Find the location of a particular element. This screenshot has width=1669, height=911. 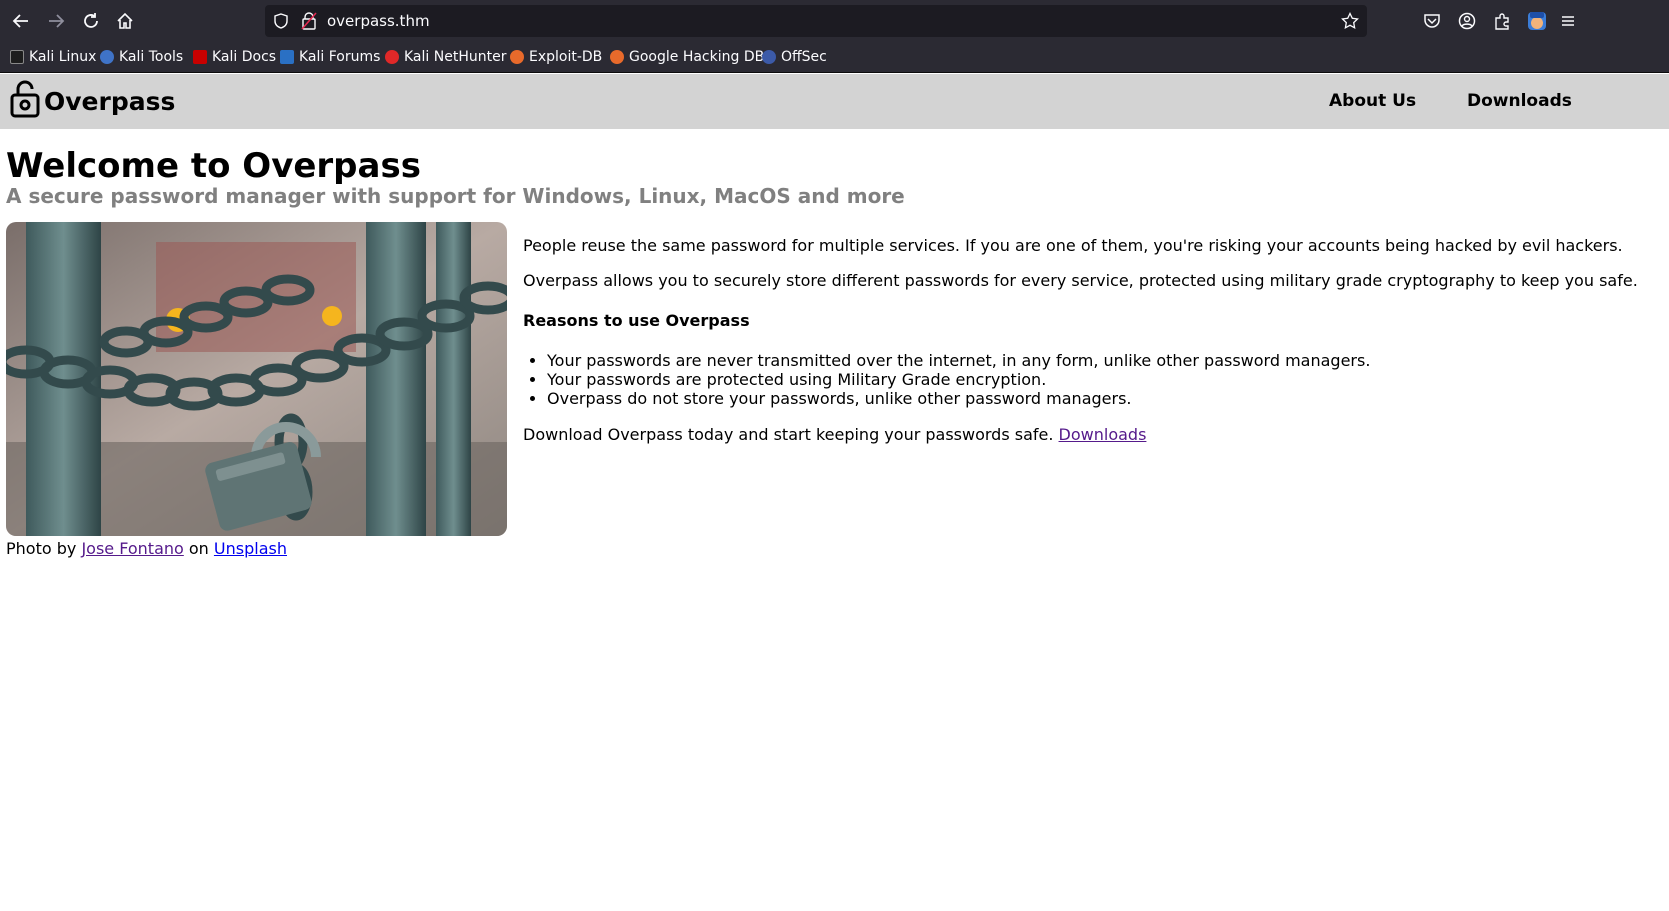

offsec-icon is located at coordinates (769, 57).